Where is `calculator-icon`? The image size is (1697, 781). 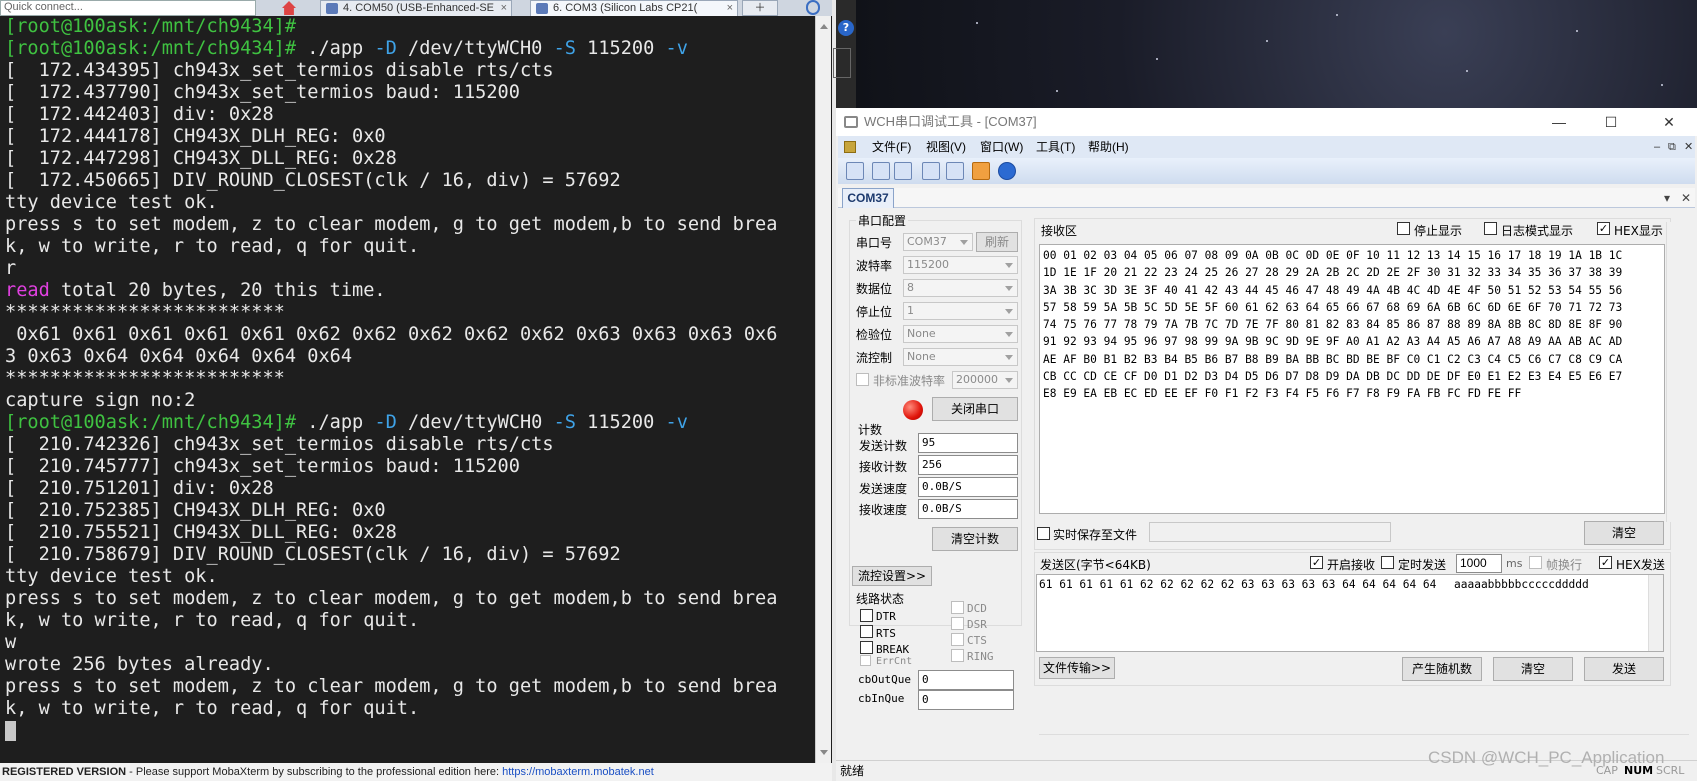
calculator-icon is located at coordinates (931, 171).